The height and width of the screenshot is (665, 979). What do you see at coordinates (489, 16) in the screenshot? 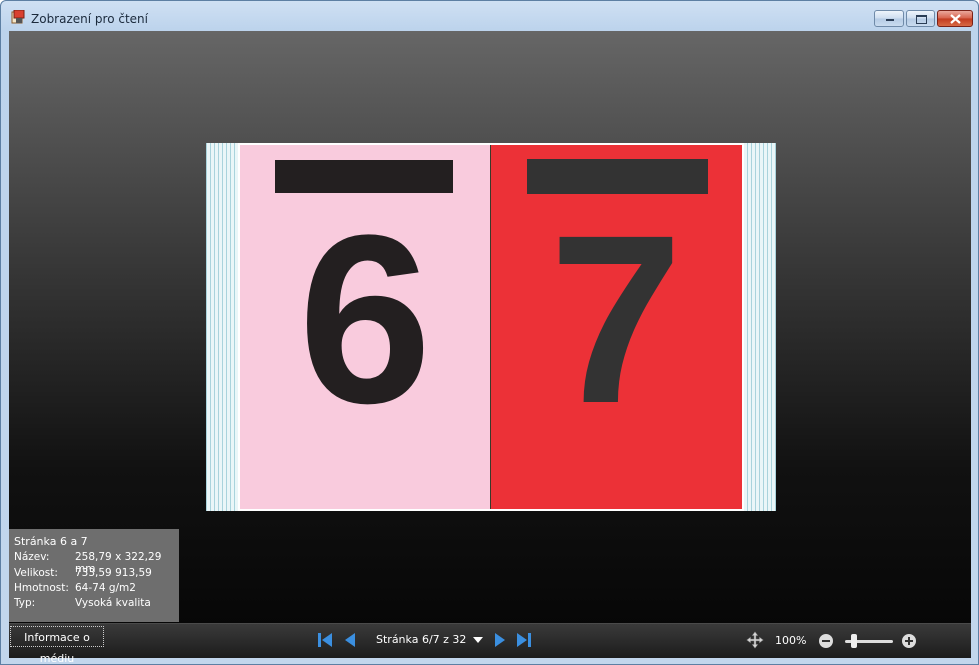
I see `title-bar: Zobrazení pro čtení` at bounding box center [489, 16].